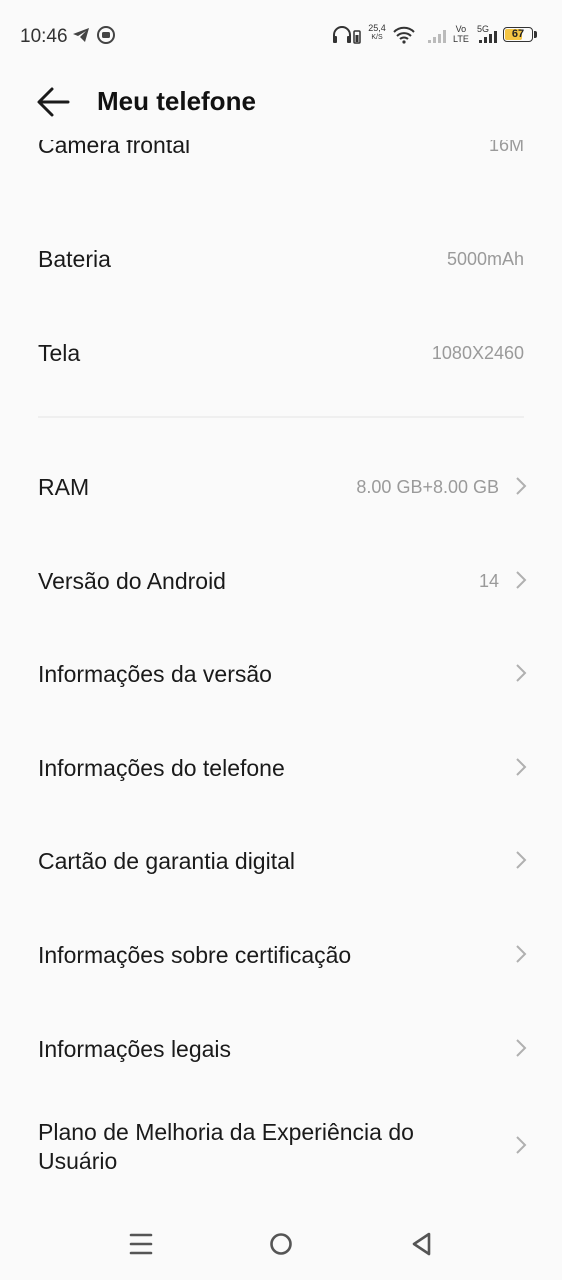  What do you see at coordinates (106, 35) in the screenshot?
I see `app-notification-icon` at bounding box center [106, 35].